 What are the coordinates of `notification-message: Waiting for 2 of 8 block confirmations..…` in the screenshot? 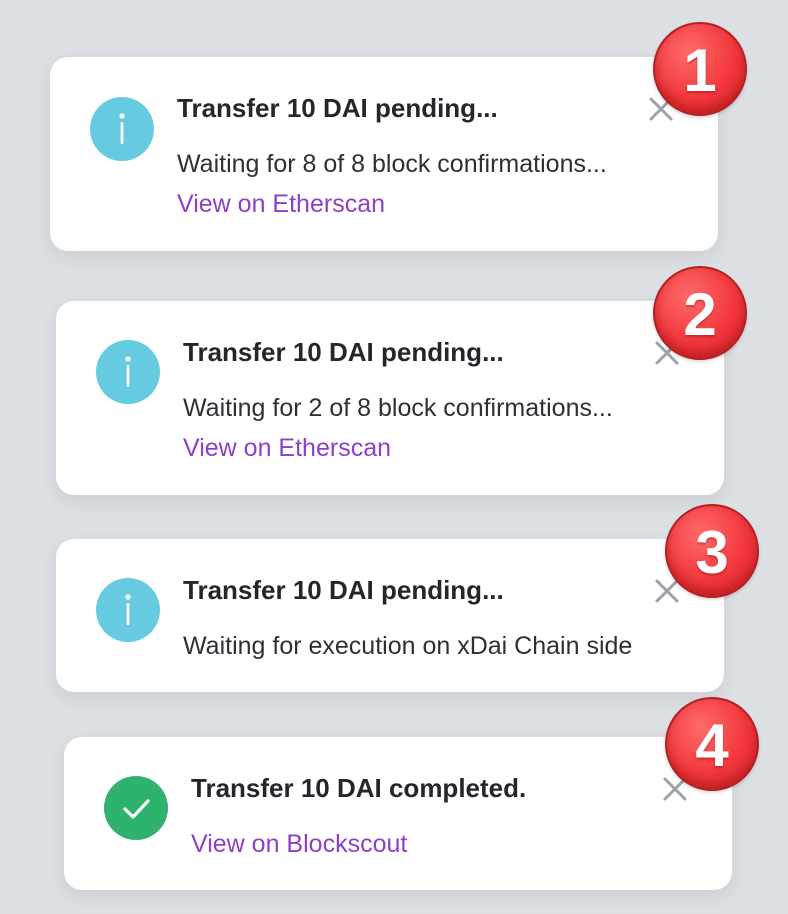 It's located at (398, 408).